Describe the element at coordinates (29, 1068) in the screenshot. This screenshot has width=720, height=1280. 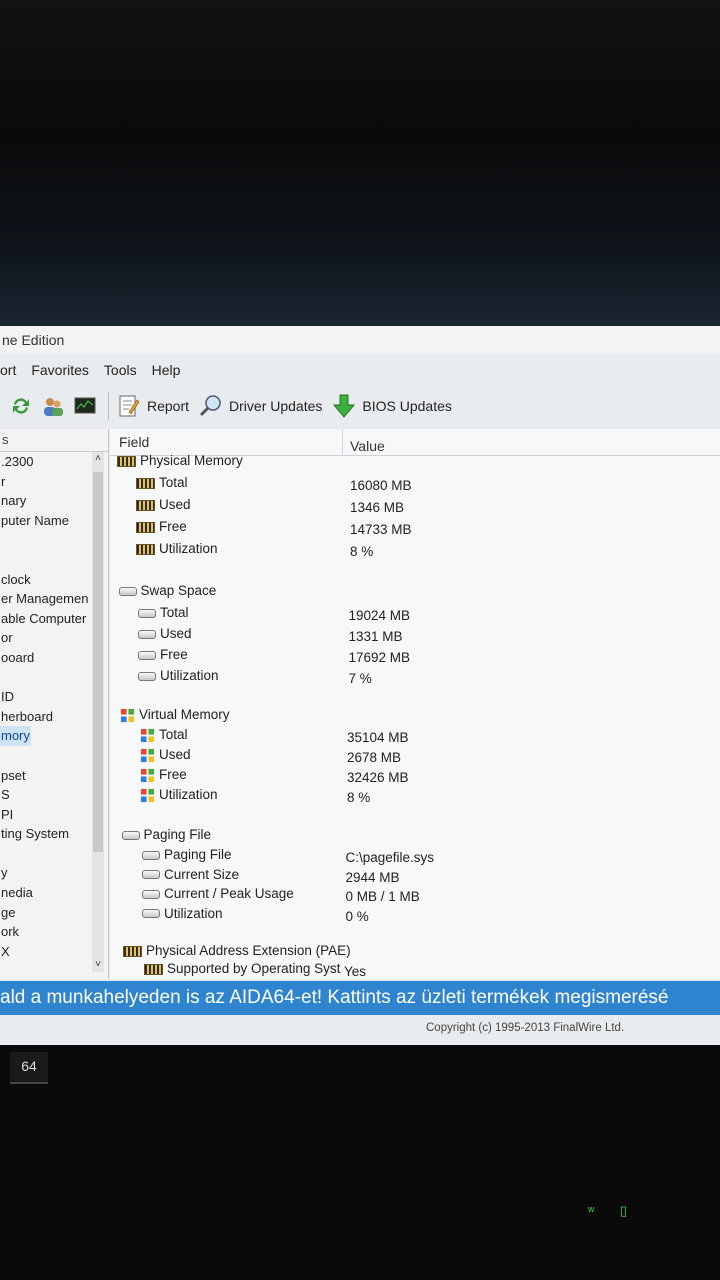
I see `taskbar-aida64-button: 64` at that location.